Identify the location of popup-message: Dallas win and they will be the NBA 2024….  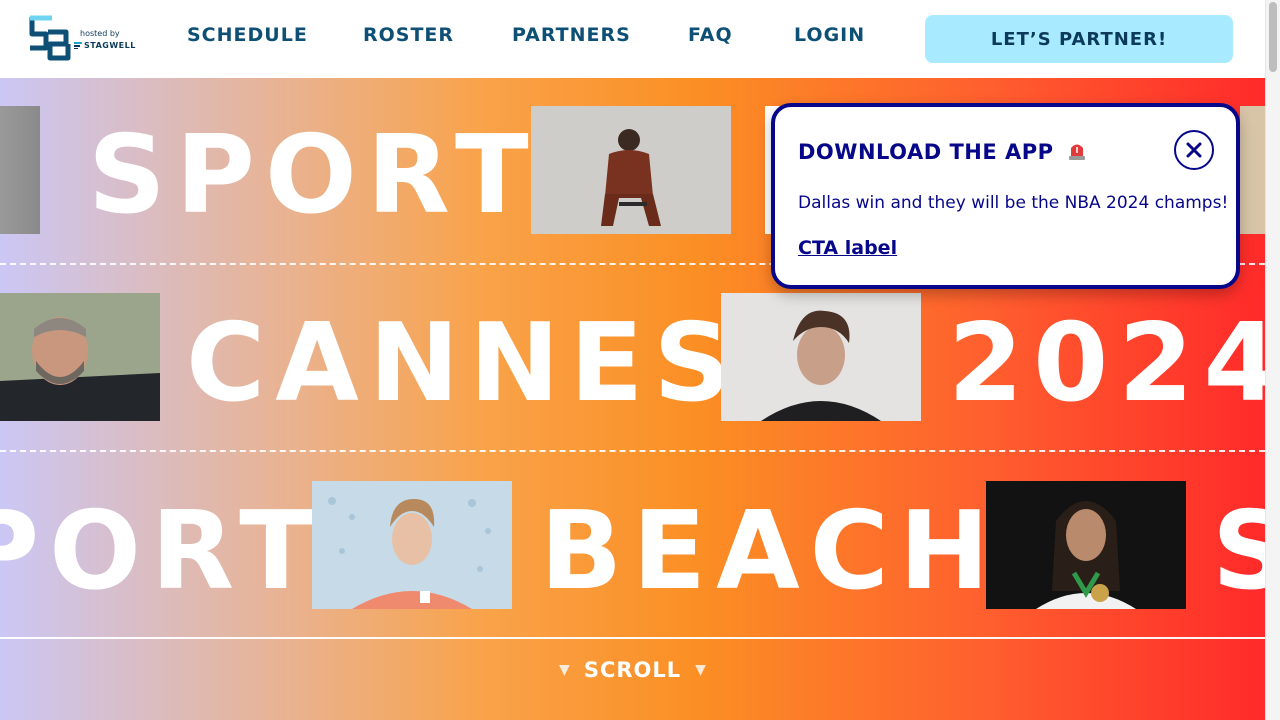
(1013, 203).